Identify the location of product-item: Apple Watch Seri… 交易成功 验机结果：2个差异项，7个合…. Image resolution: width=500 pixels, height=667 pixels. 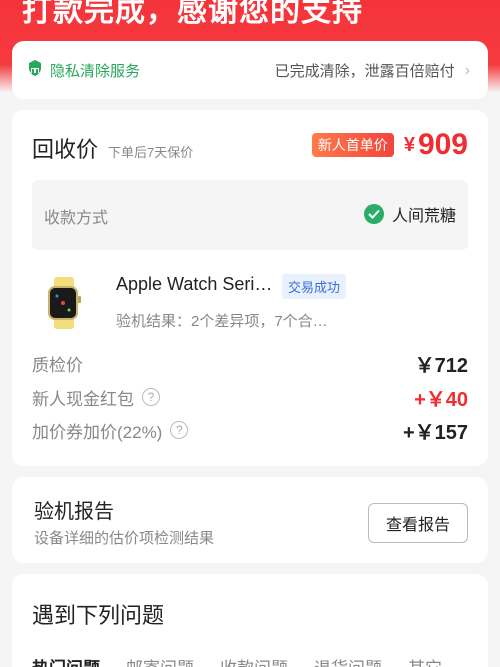
(252, 307).